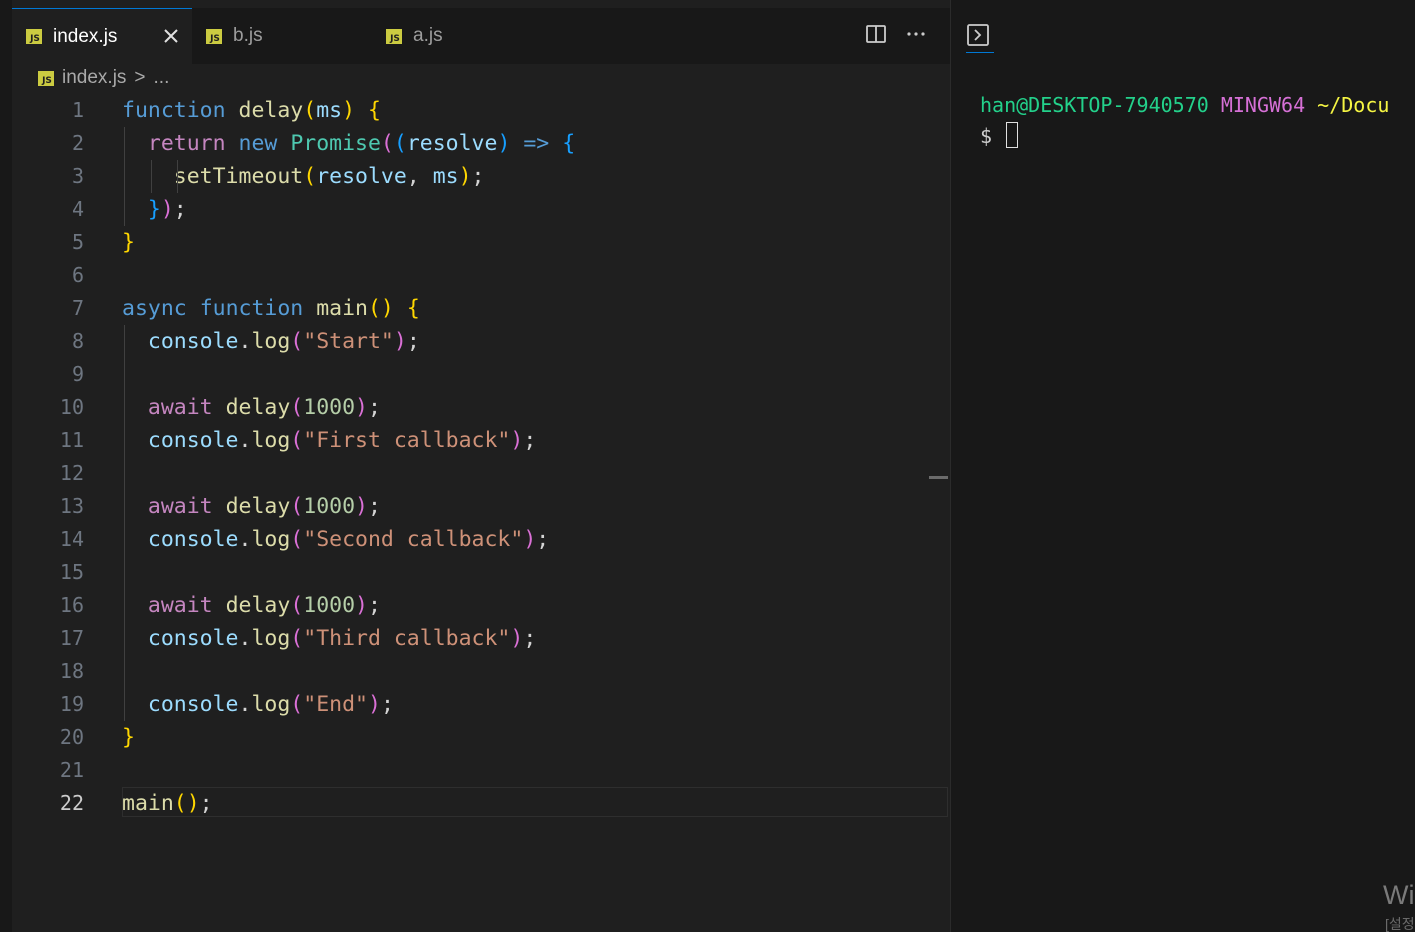 The width and height of the screenshot is (1415, 932). Describe the element at coordinates (480, 605) in the screenshot. I see `code-line: 16 await delay(1000);` at that location.